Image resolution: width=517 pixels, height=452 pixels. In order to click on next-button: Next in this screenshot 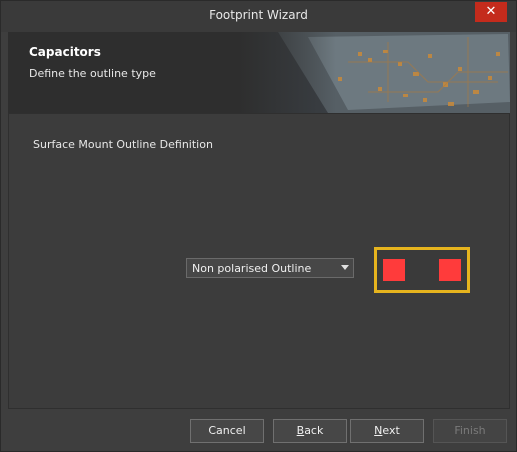, I will do `click(387, 431)`.